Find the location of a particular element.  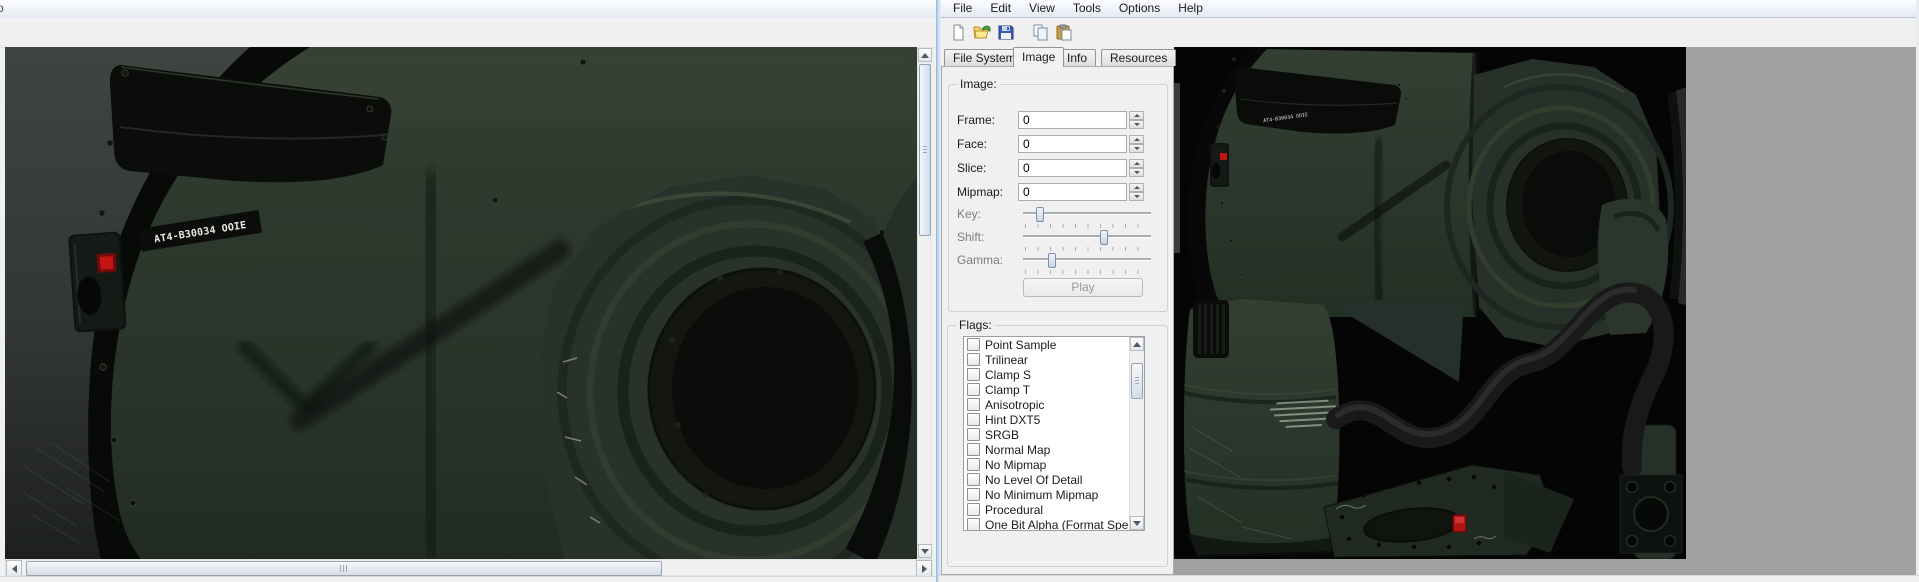

flag-item: SRGB is located at coordinates (1046, 434).